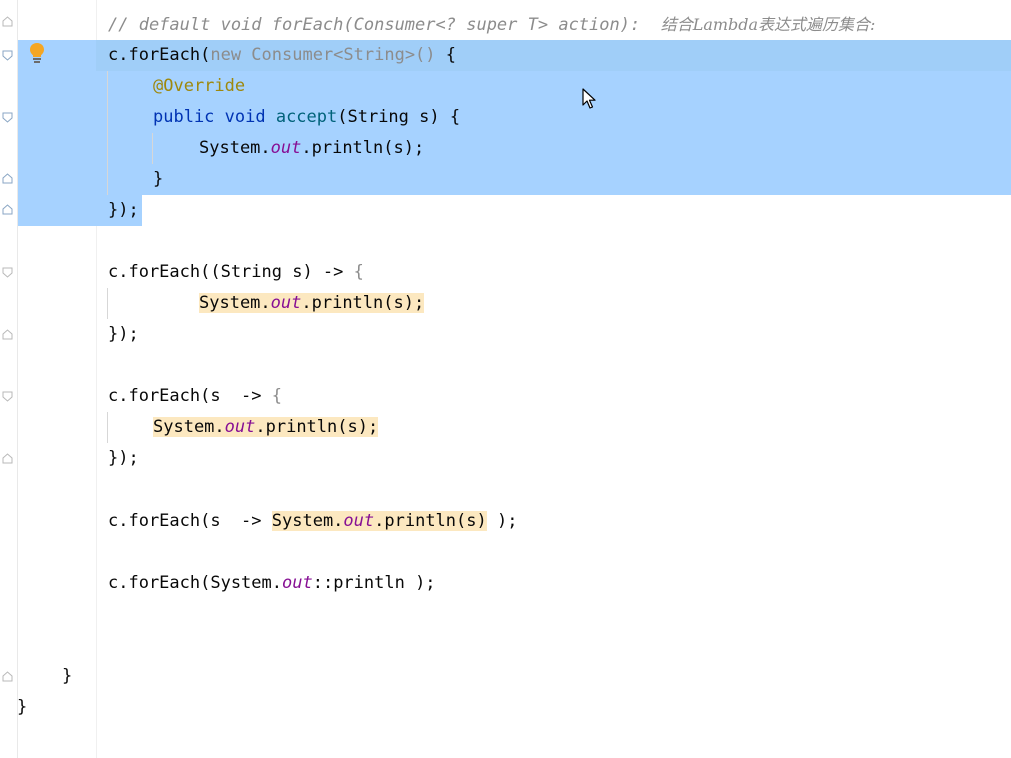  I want to click on code-token: 结合Lambda表达式遍历集合:, so click(768, 24).